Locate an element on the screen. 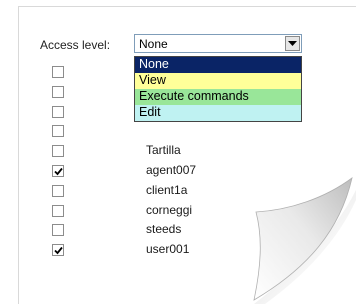 The image size is (356, 304). page-curl-decoration is located at coordinates (304, 237).